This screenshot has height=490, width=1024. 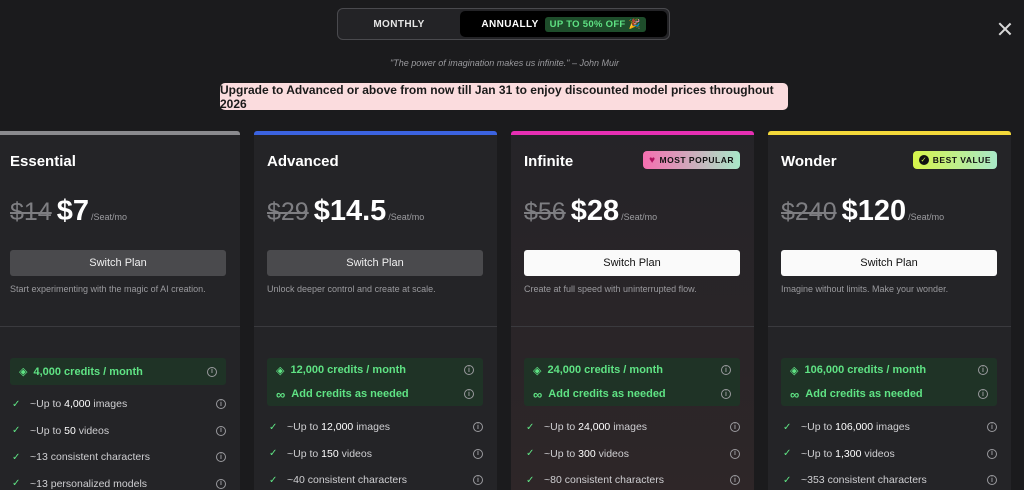 What do you see at coordinates (70, 430) in the screenshot?
I see `feature-text: ~Up to 50 videos` at bounding box center [70, 430].